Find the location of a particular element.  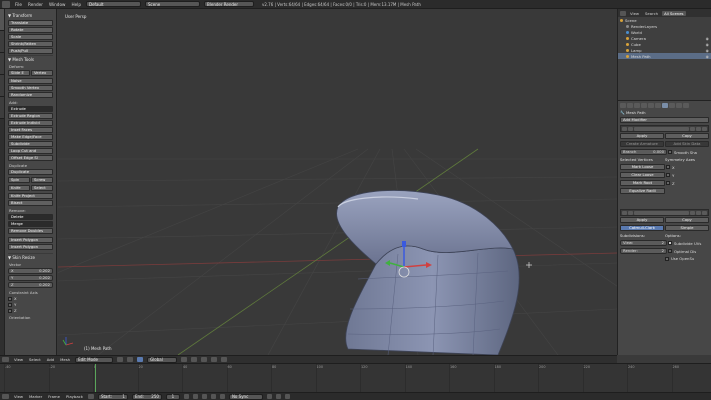

play-icon is located at coordinates (204, 396).